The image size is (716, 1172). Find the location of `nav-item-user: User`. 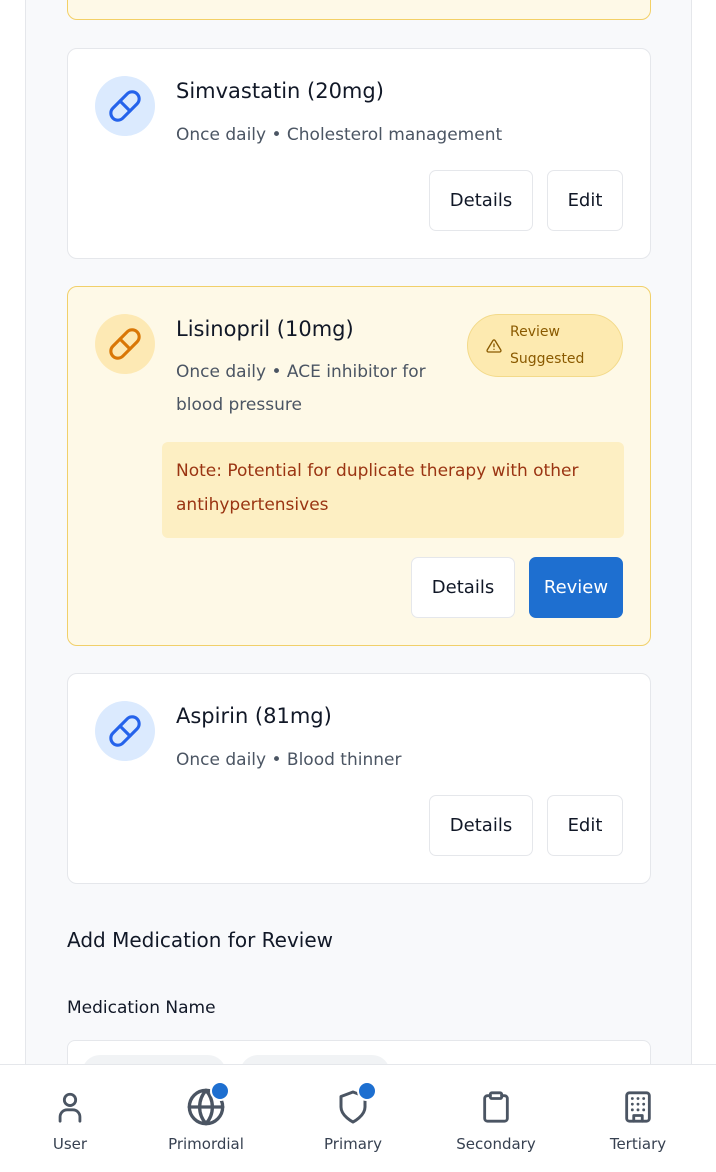

nav-item-user: User is located at coordinates (70, 1118).